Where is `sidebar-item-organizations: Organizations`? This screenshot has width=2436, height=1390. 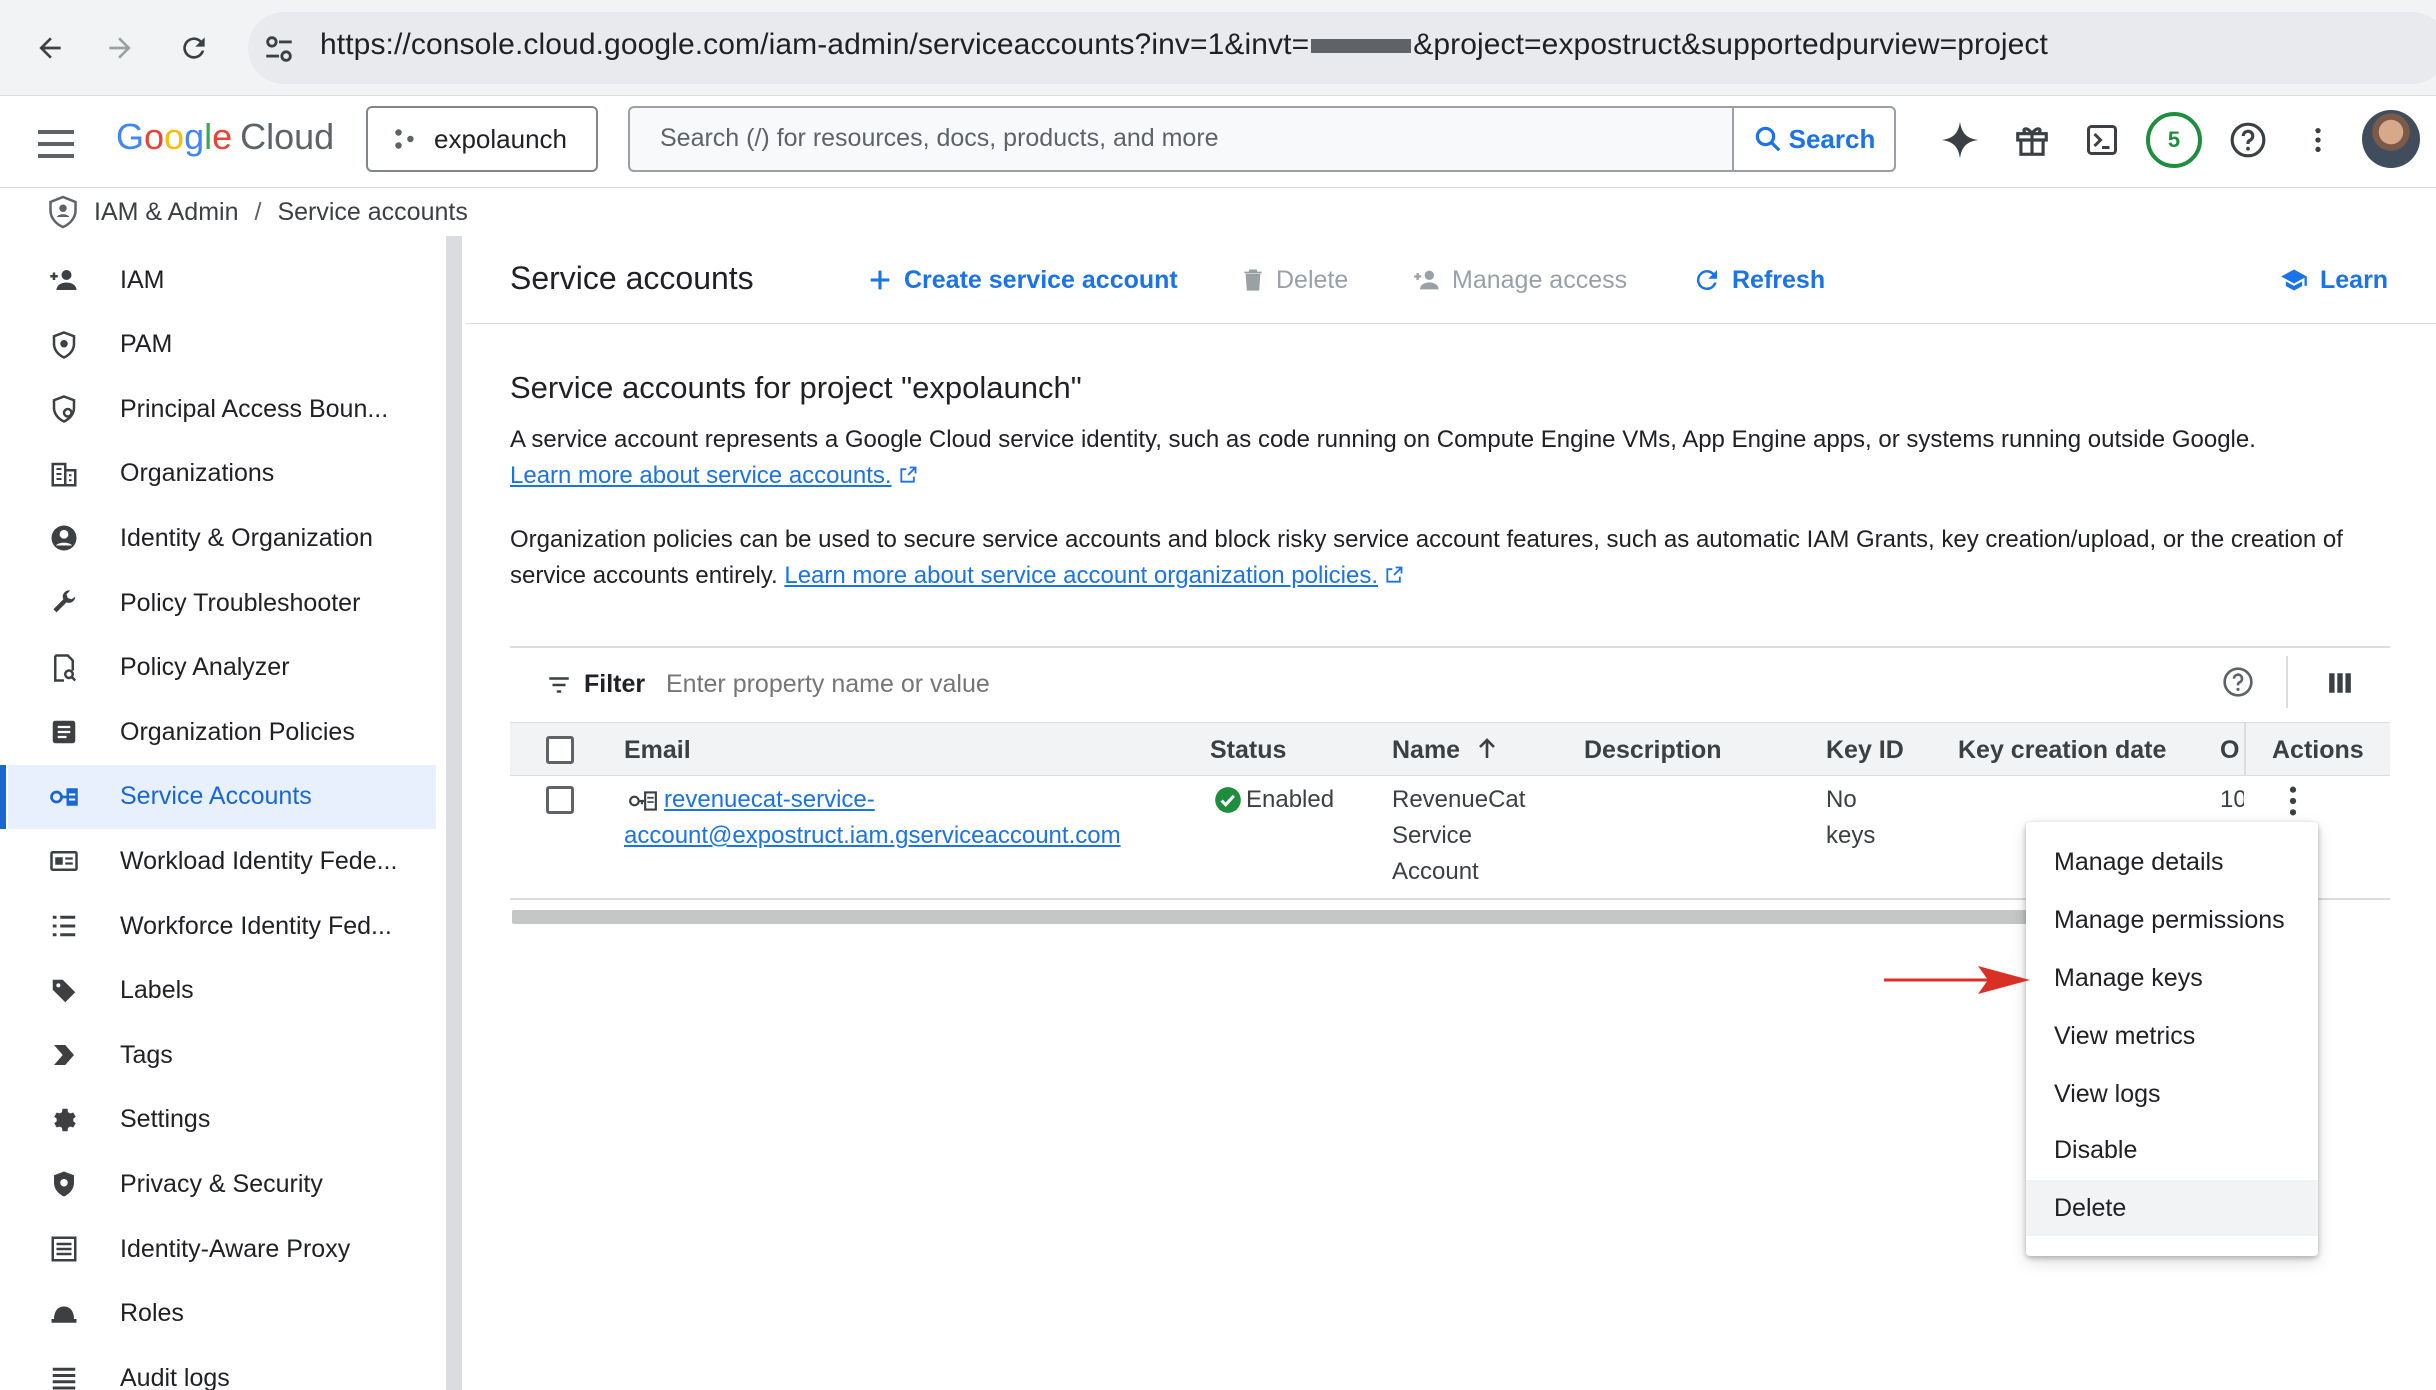
sidebar-item-organizations: Organizations is located at coordinates (222, 474).